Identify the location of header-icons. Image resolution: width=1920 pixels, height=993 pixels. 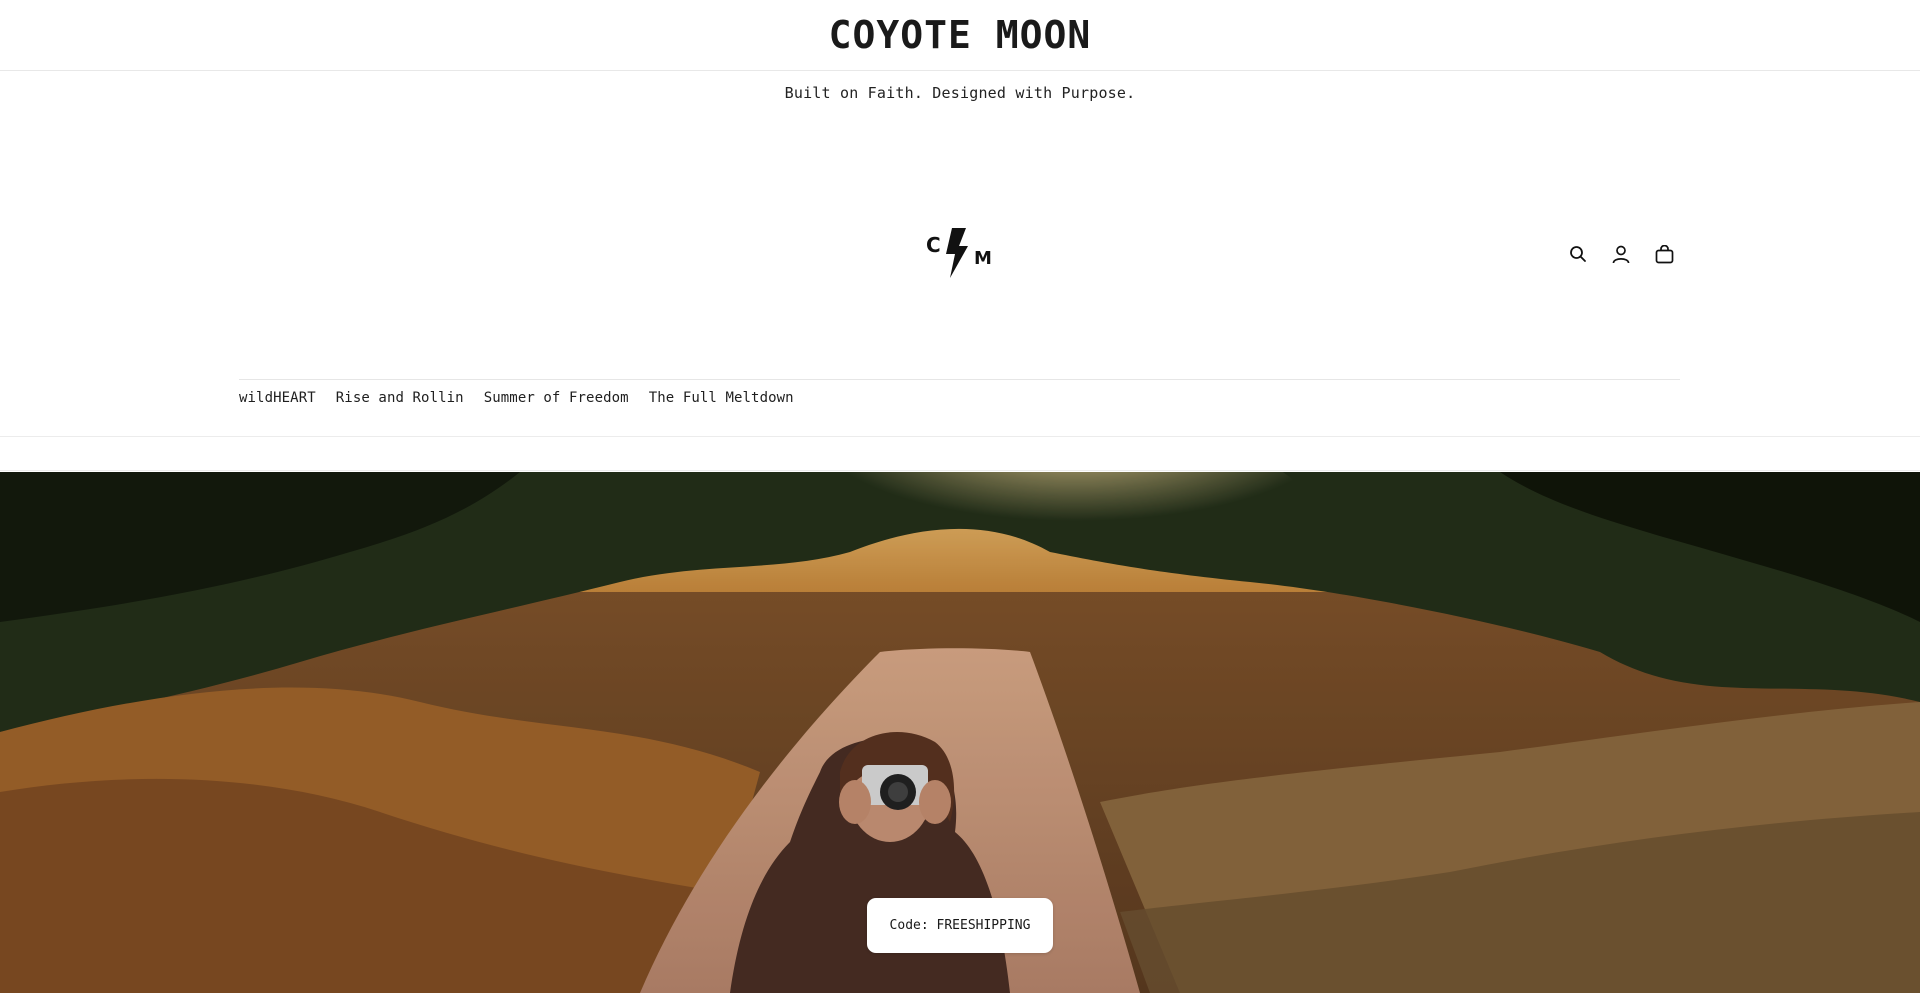
(1621, 254).